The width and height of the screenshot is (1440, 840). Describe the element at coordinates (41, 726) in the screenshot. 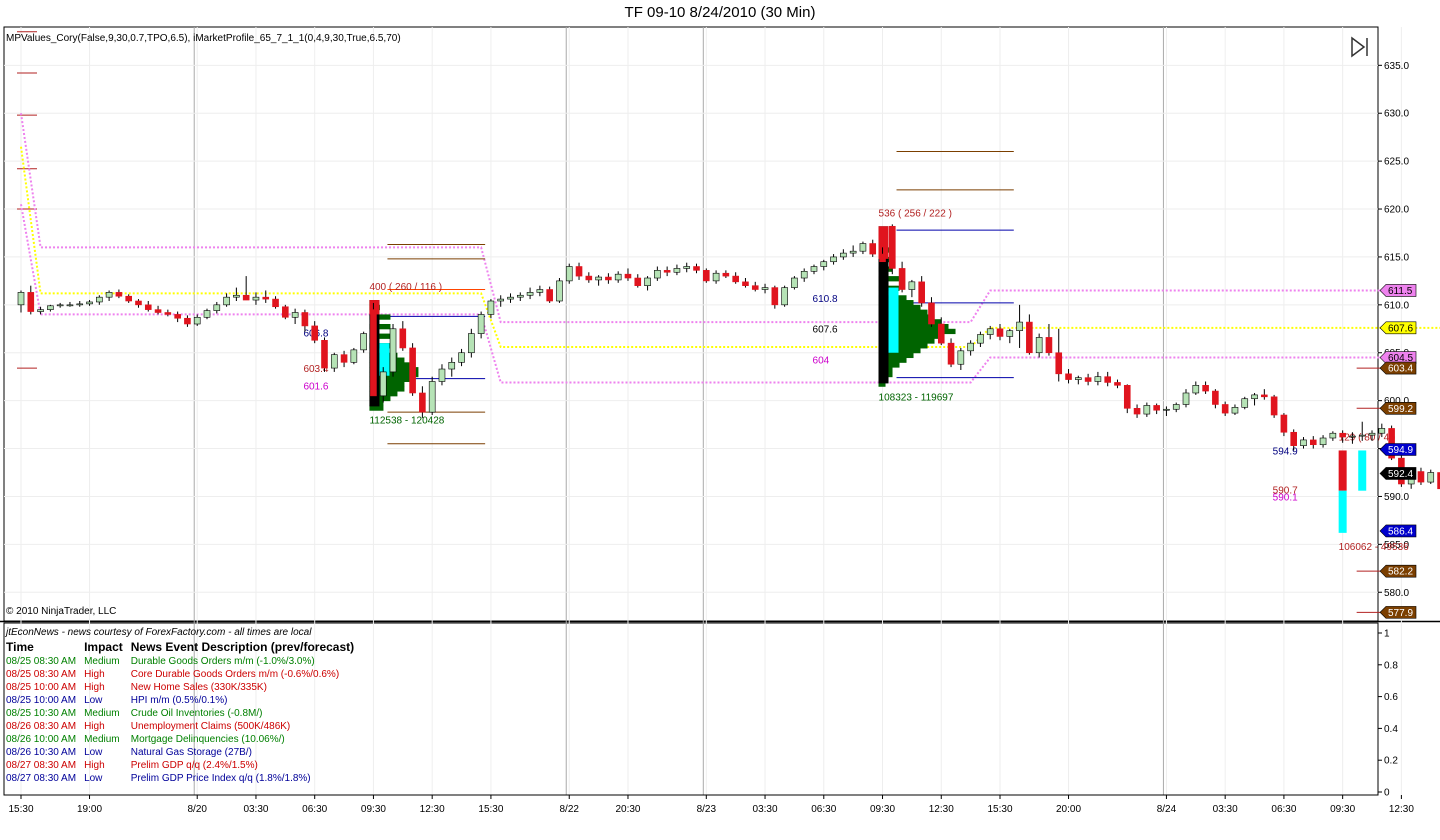

I see `news-cell-time: 08/26 08:30 AM` at that location.